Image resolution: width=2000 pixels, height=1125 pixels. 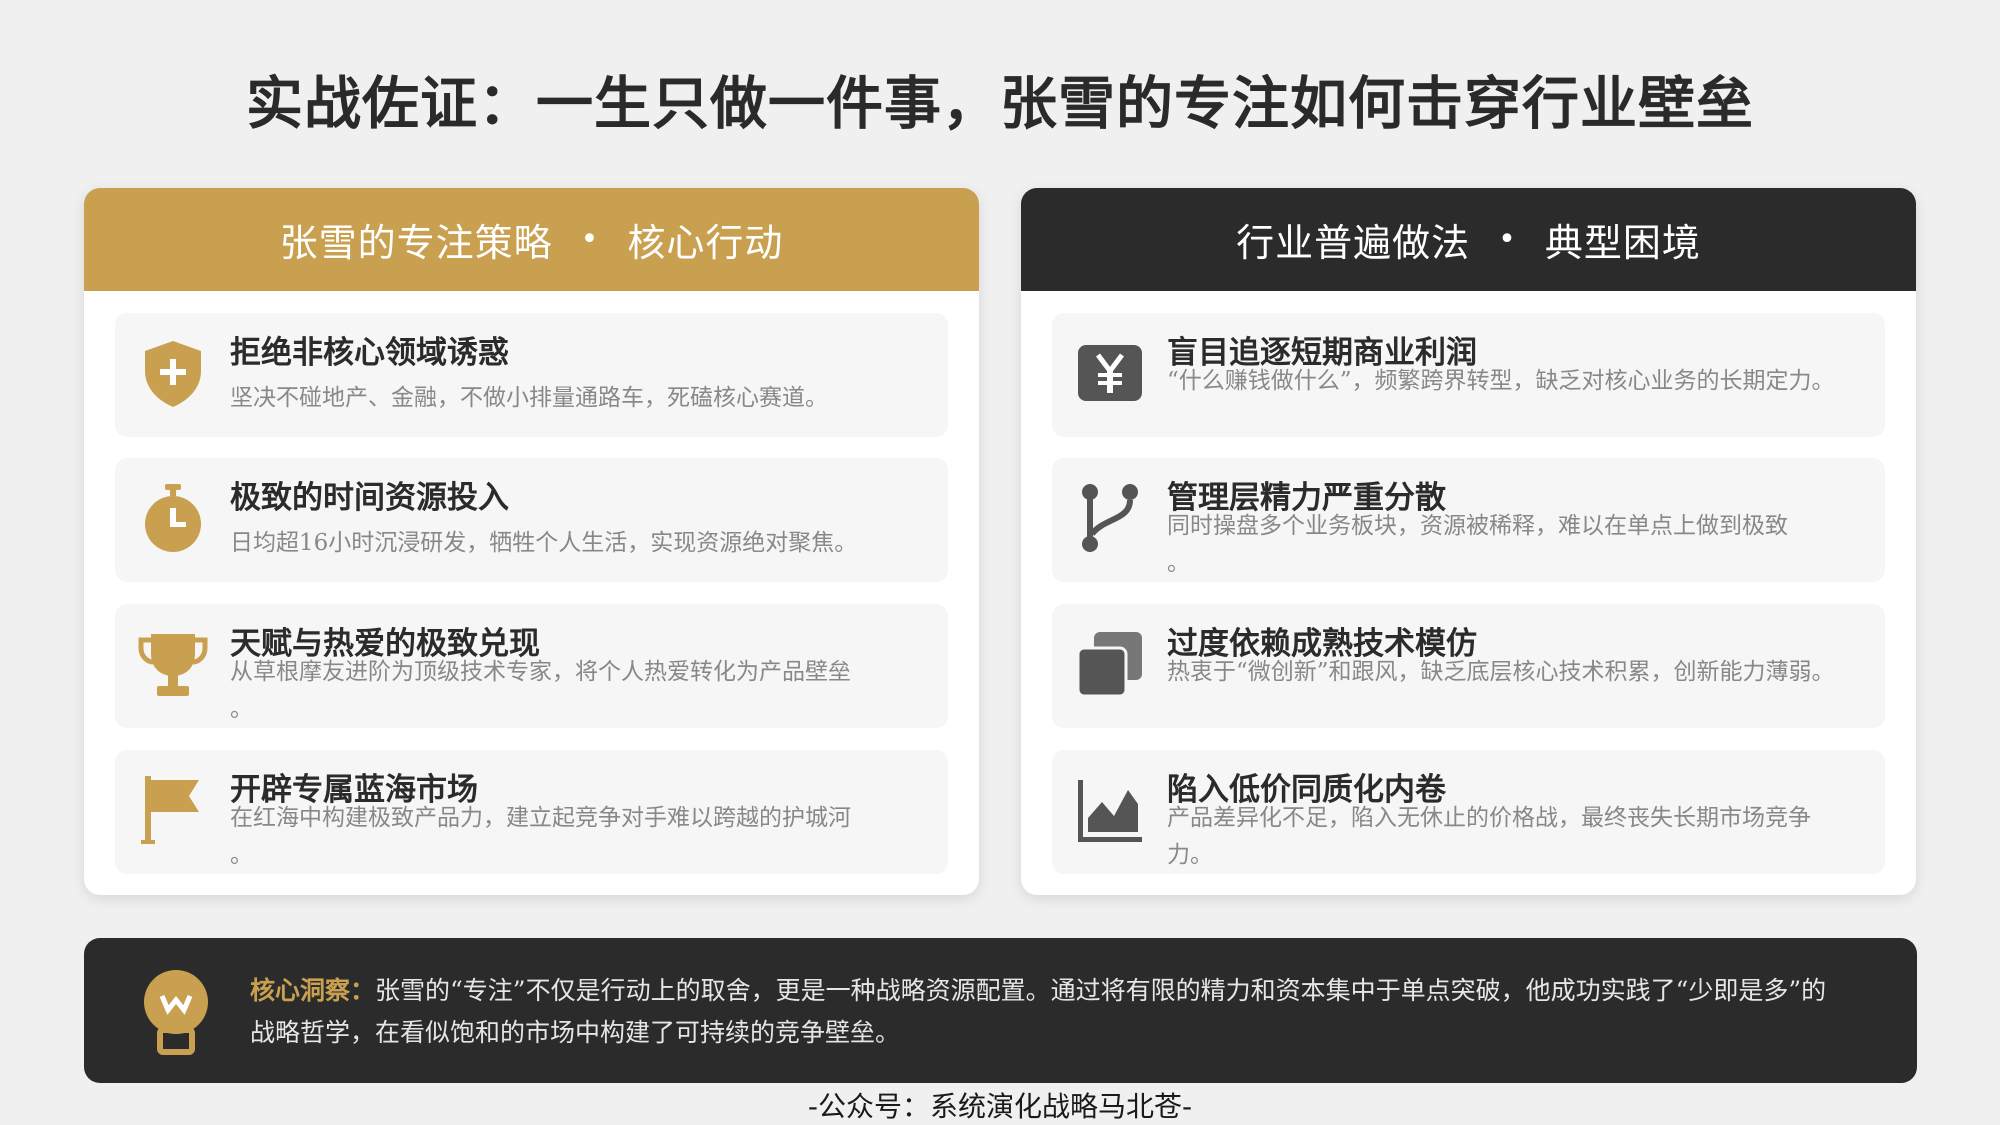 What do you see at coordinates (1000, 103) in the screenshot?
I see `page-title: 实战佐证：一生只做一件事，张雪的专注如何击穿行业壁垒` at bounding box center [1000, 103].